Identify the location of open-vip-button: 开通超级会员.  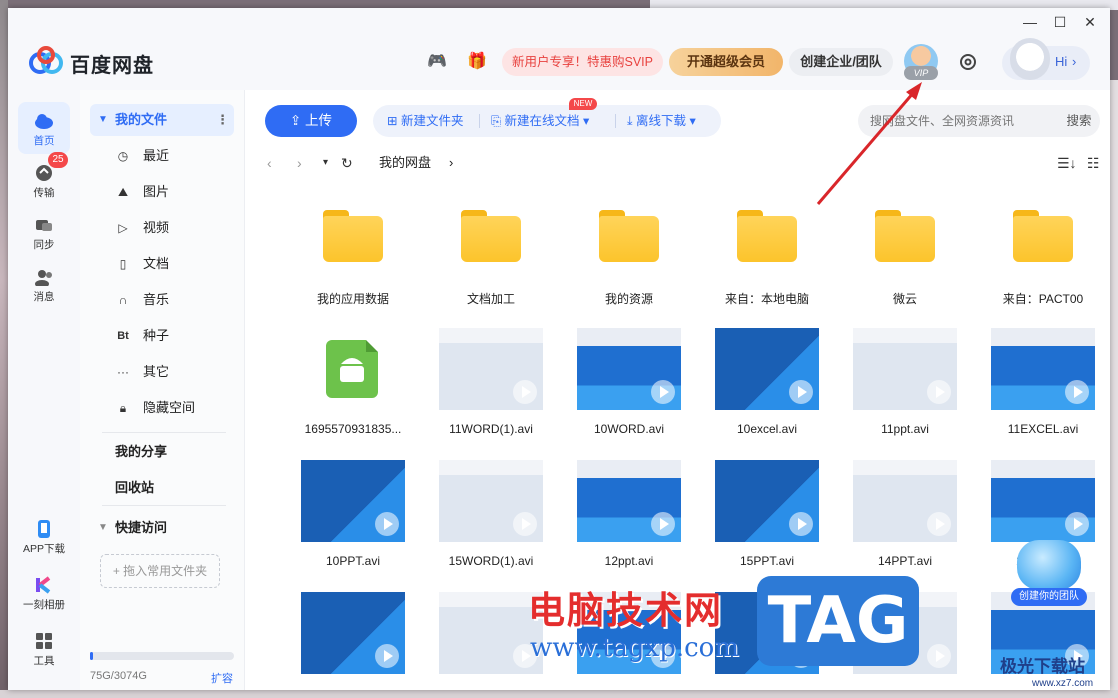
(726, 62).